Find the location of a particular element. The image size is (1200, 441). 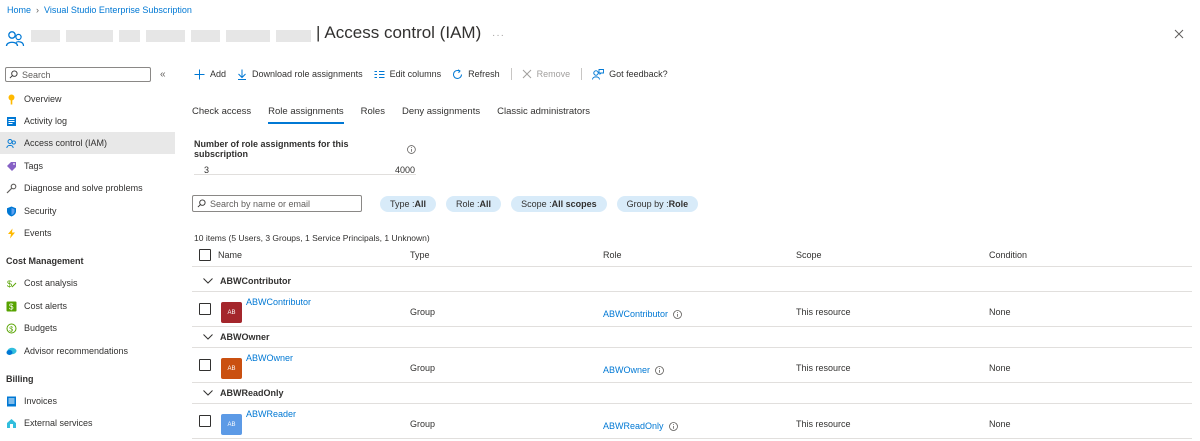

refresh-button: Refresh is located at coordinates (476, 74).